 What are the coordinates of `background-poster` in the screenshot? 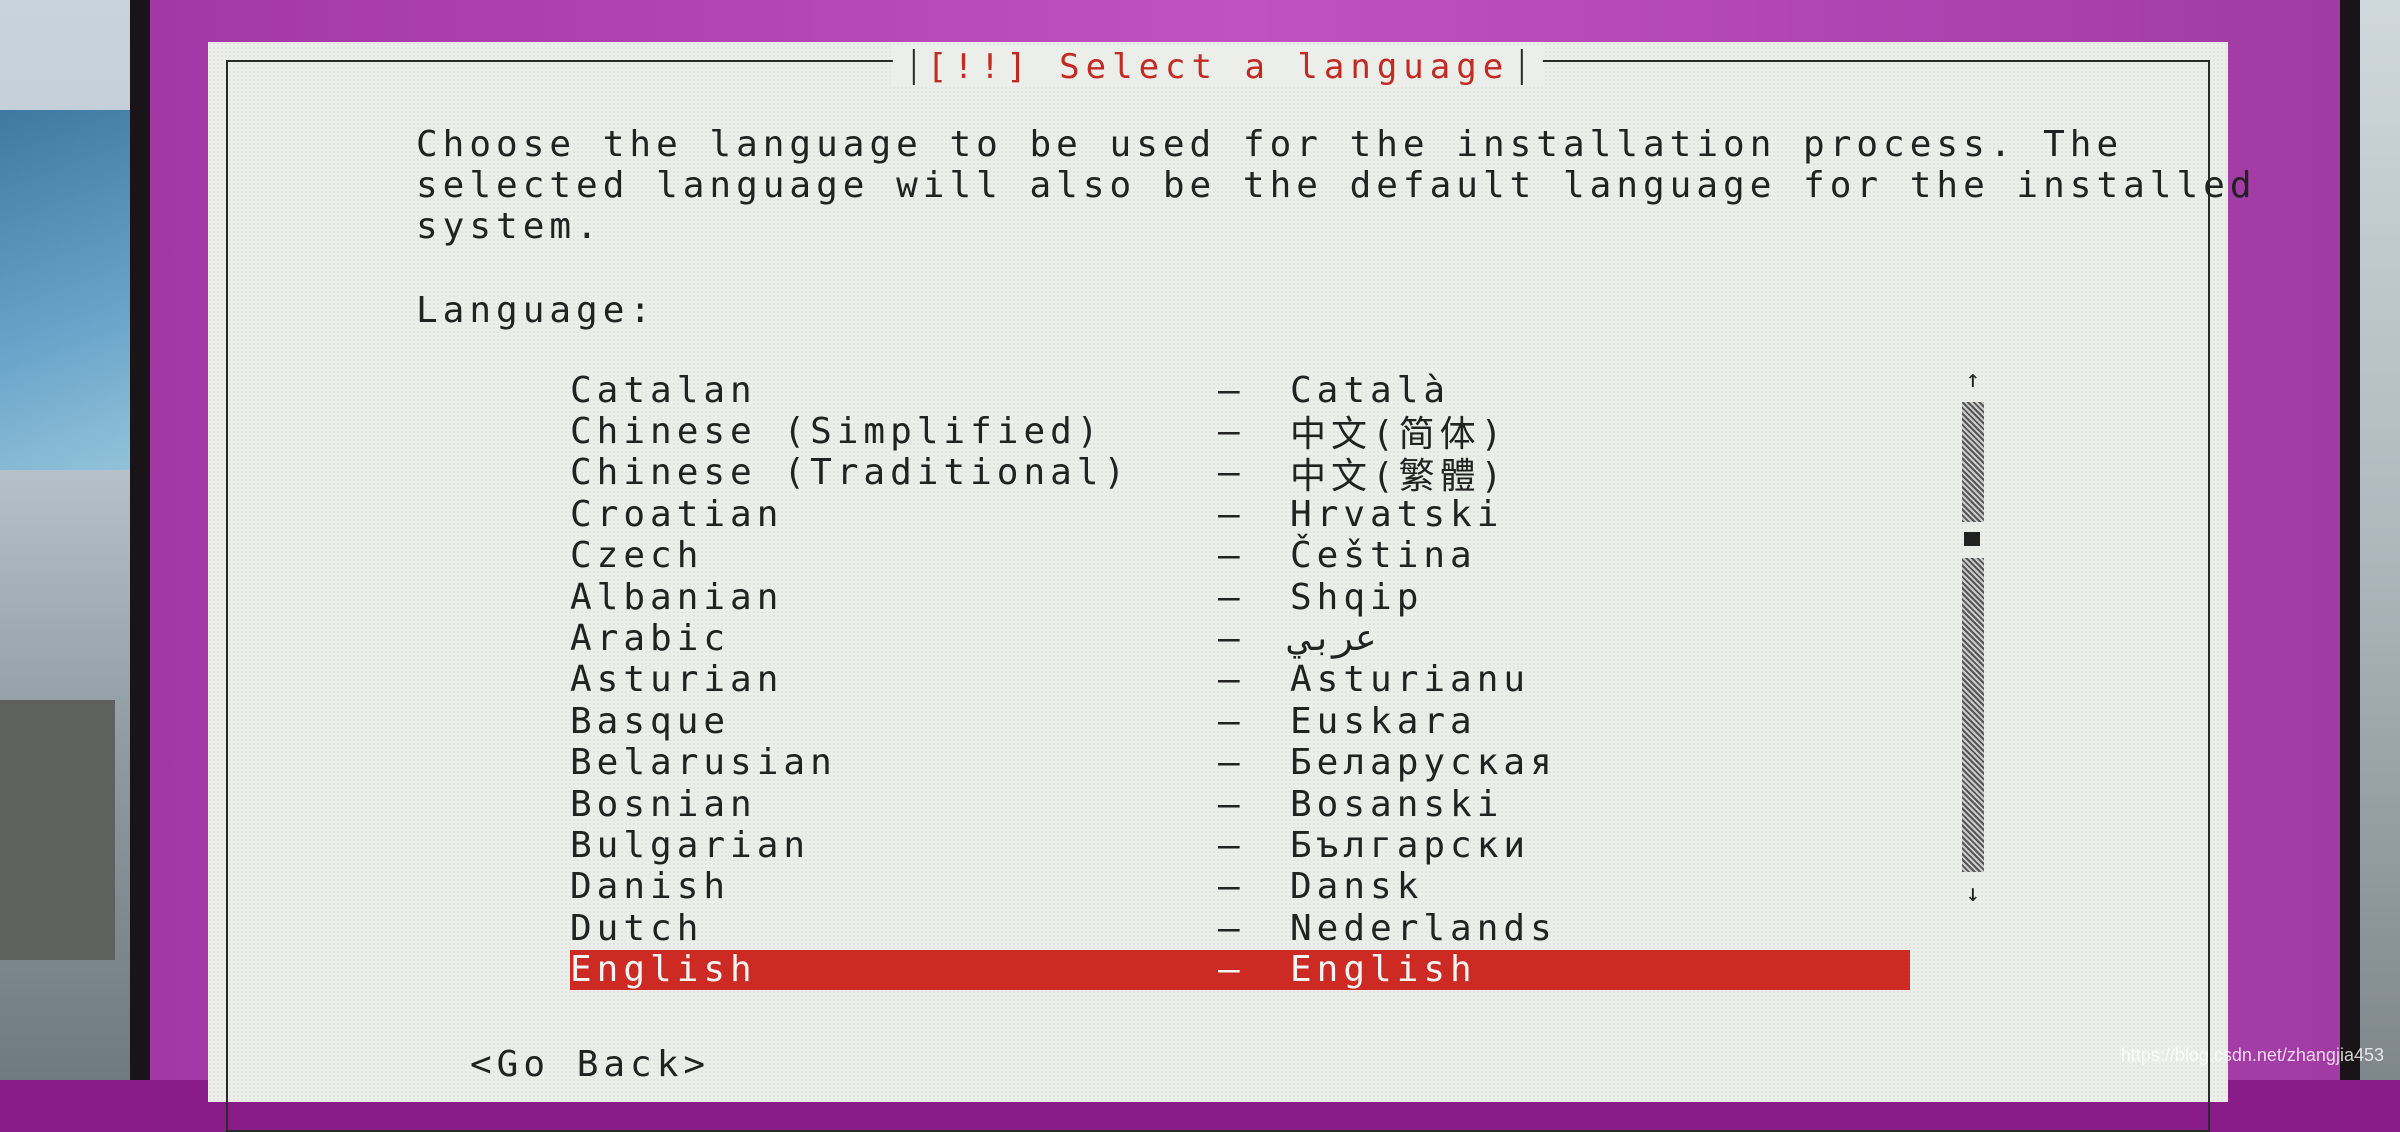 It's located at (65, 290).